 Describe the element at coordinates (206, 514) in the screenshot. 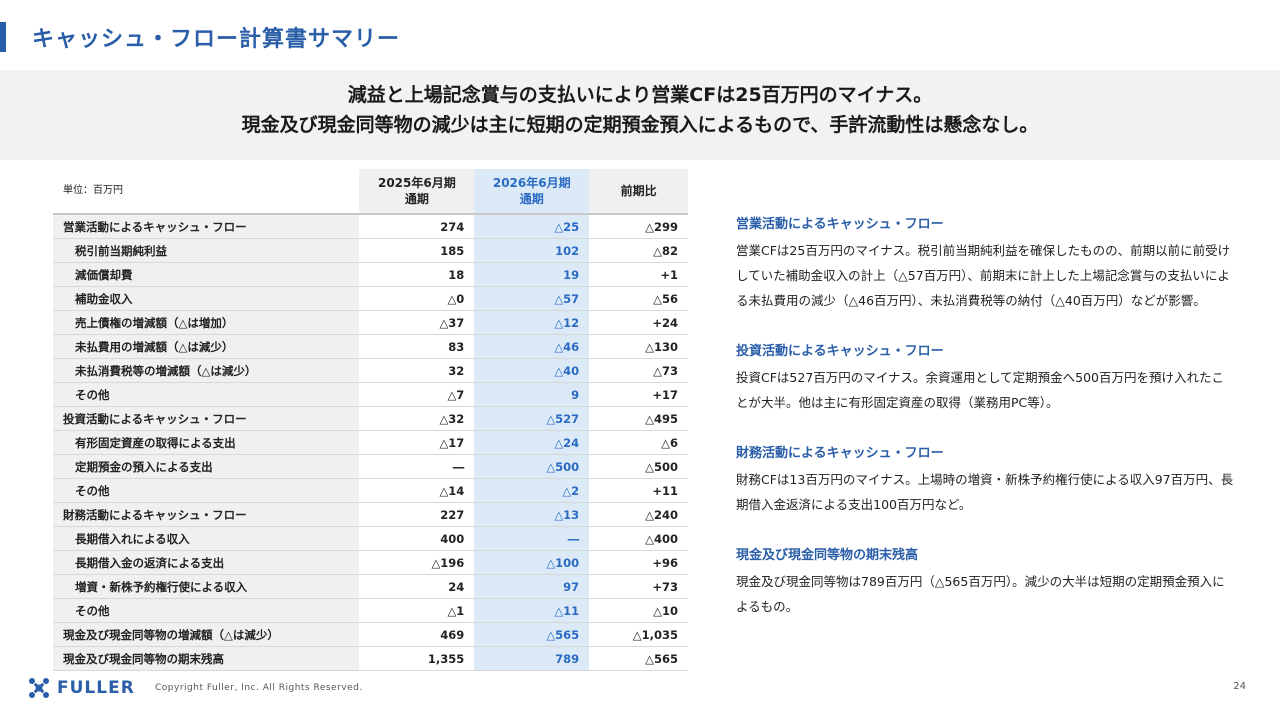

I see `row-label: 財務活動によるキャッシュ・フロー` at that location.